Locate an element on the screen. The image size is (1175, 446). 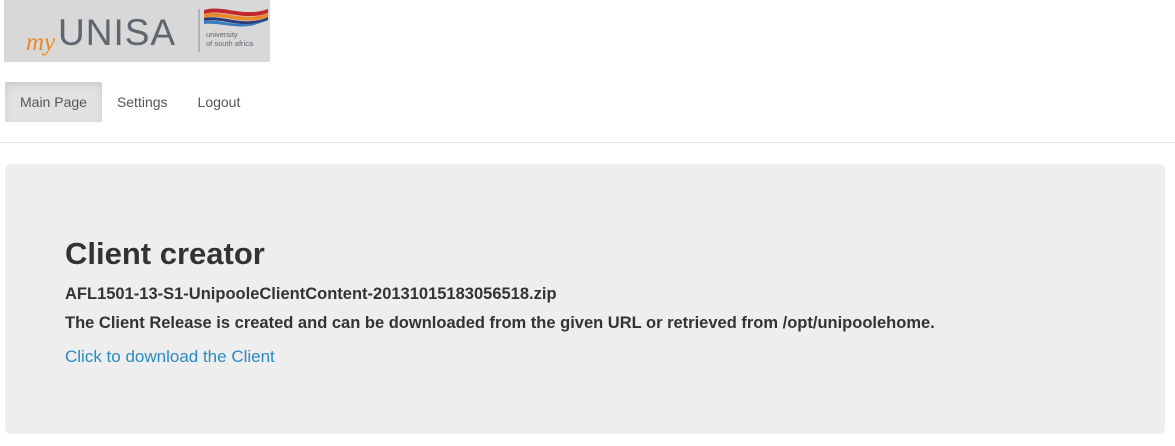
logo-graphic: my UNISA university of south africa is located at coordinates (147, 32).